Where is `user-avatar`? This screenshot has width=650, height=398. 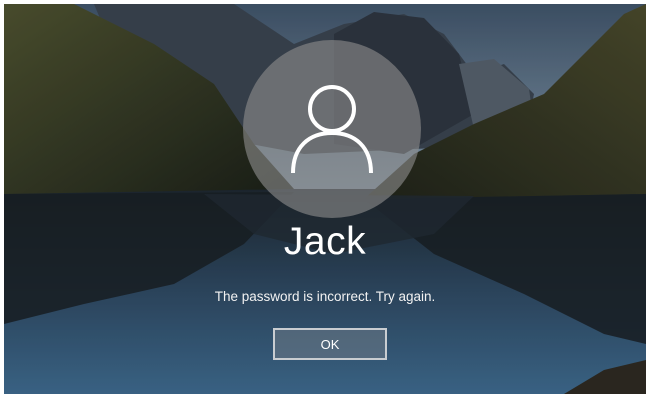 user-avatar is located at coordinates (332, 129).